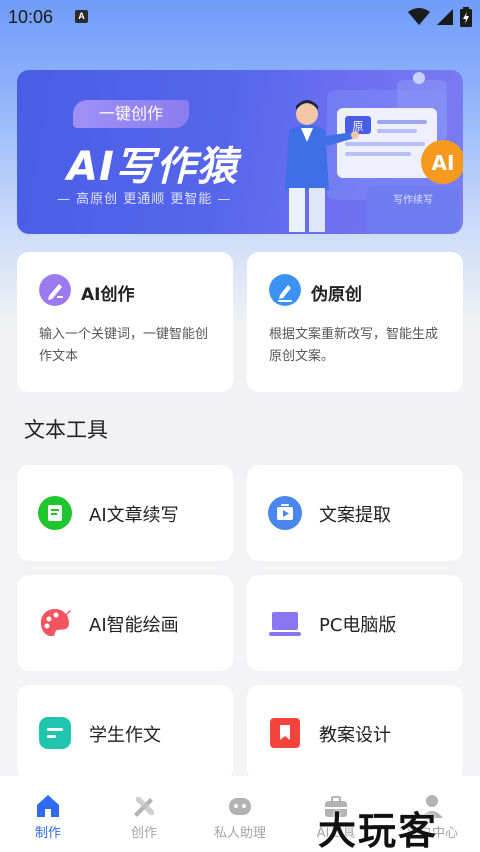 Image resolution: width=480 pixels, height=852 pixels. I want to click on notification-icon: A, so click(81, 16).